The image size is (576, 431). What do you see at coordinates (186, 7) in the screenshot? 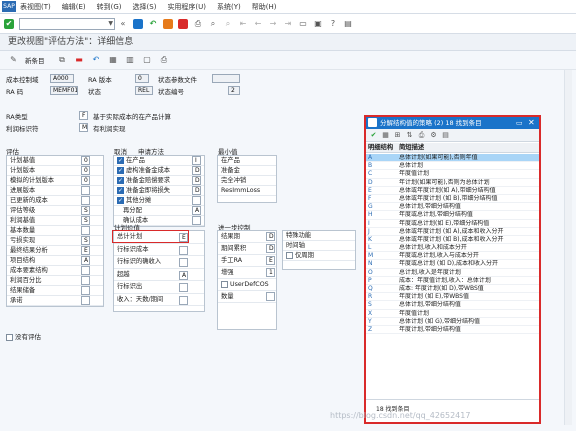
I see `menu-item-utilities: 实用程序(U)` at bounding box center [186, 7].